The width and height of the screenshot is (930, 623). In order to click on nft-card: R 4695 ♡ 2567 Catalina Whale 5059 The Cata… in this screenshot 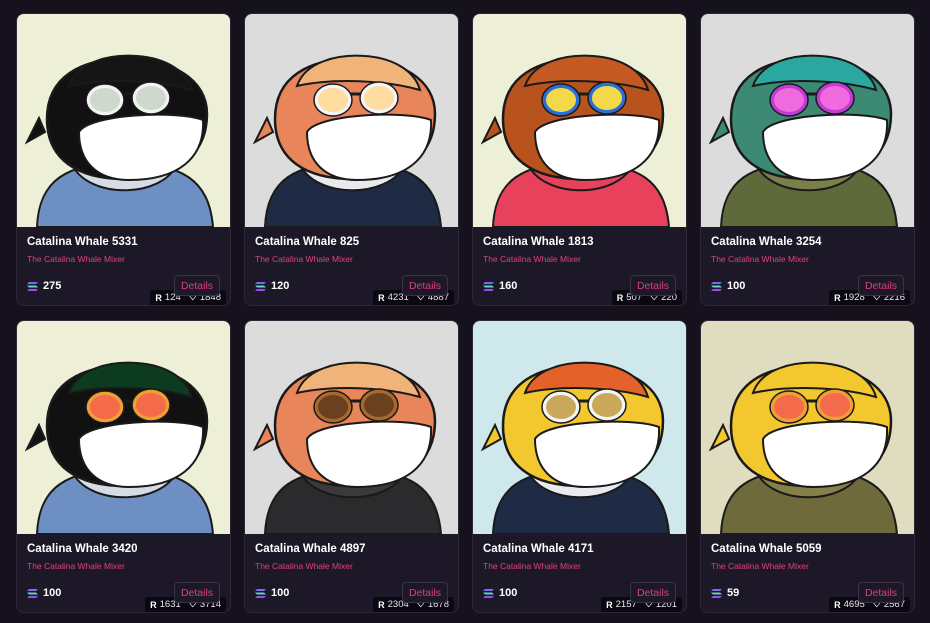, I will do `click(807, 466)`.